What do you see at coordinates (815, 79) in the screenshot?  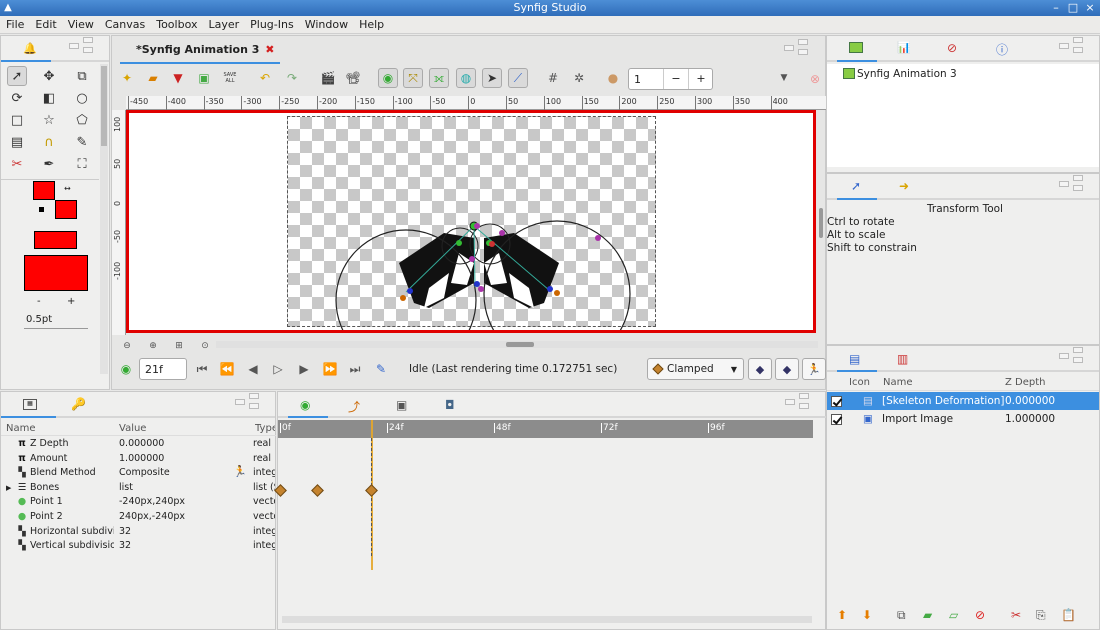 I see `stop-render-icon: ⊗` at bounding box center [815, 79].